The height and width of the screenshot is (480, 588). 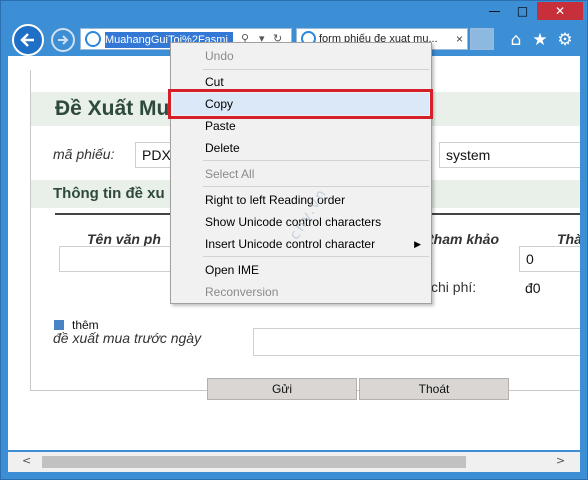 I want to click on submenu-arrow-icon: ▶, so click(x=417, y=244).